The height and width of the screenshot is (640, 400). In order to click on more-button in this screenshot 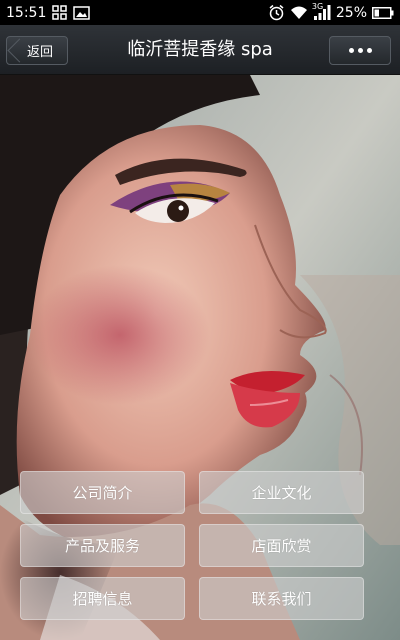, I will do `click(360, 50)`.